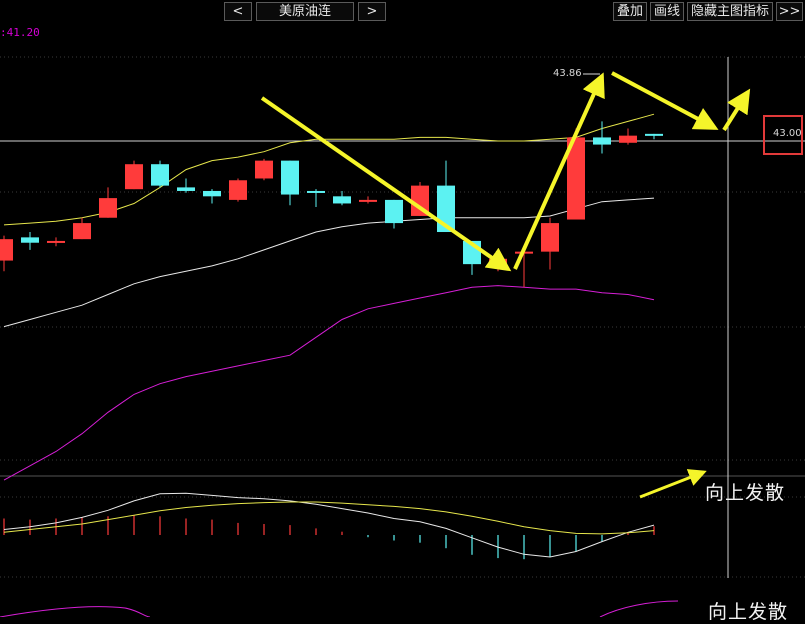 This screenshot has width=805, height=624. I want to click on lower-panel-line-right, so click(639, 608).